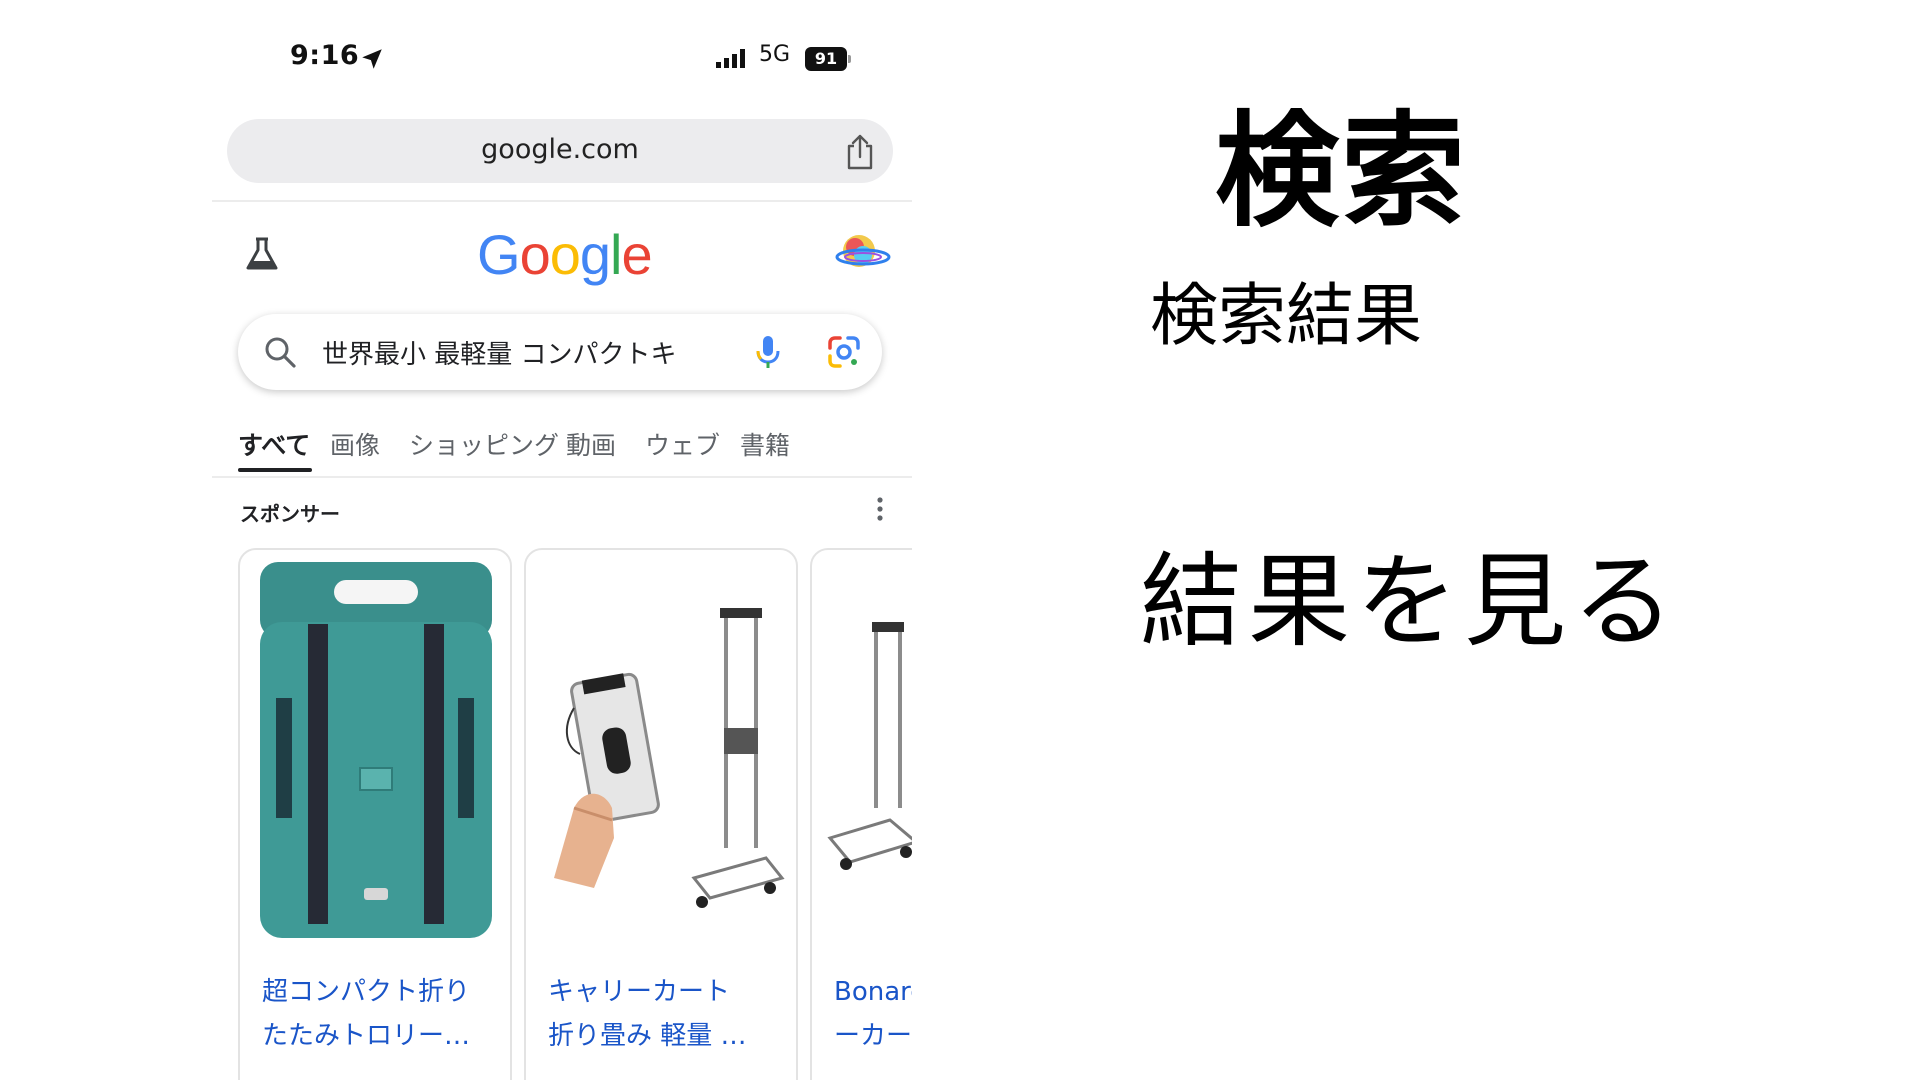 The width and height of the screenshot is (1920, 1080). I want to click on slide-heading: 検索, so click(1341, 172).